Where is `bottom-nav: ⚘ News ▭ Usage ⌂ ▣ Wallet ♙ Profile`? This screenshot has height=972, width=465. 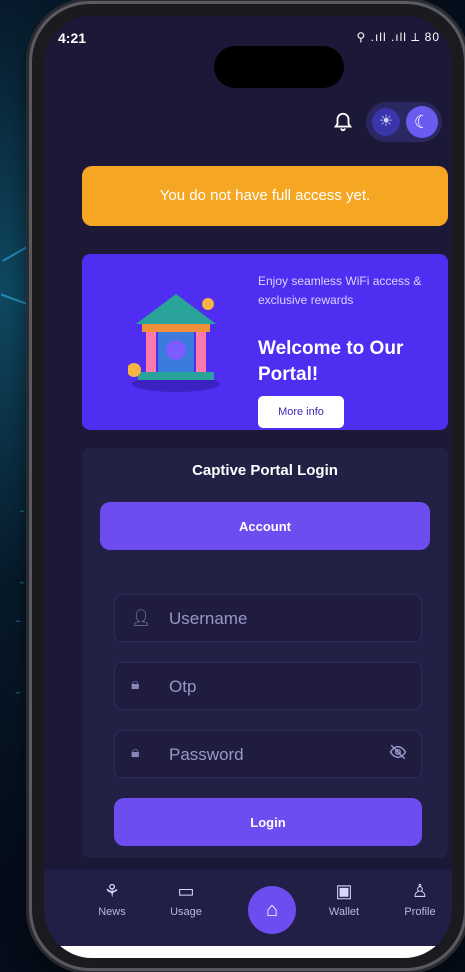
bottom-nav: ⚘ News ▭ Usage ⌂ ▣ Wallet ♙ Profile is located at coordinates (248, 908).